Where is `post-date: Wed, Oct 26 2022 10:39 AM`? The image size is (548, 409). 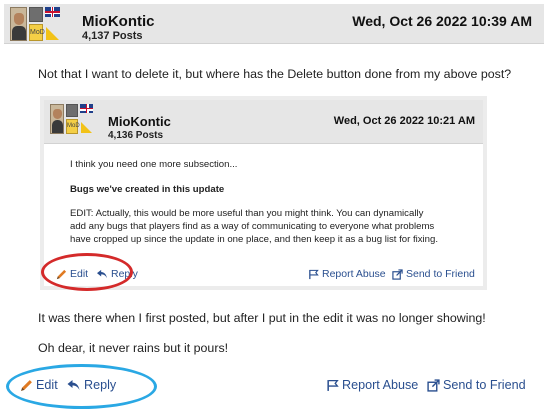 post-date: Wed, Oct 26 2022 10:39 AM is located at coordinates (442, 21).